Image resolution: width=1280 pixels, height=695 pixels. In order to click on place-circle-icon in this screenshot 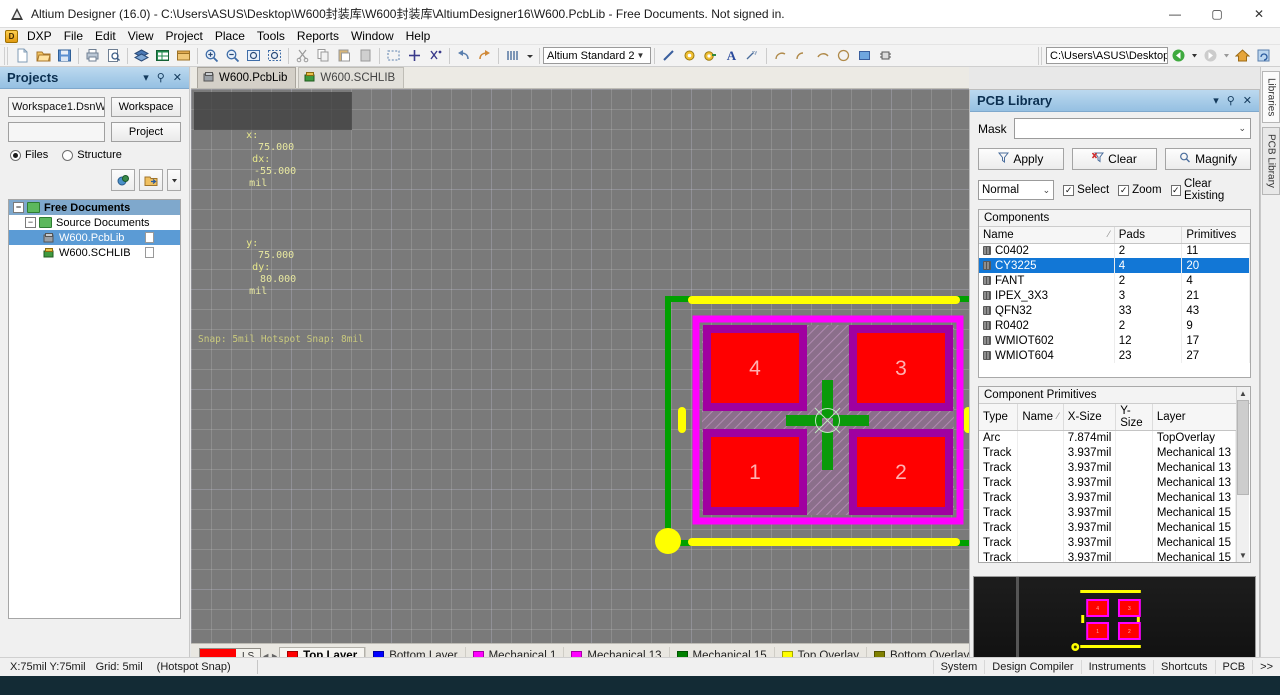, I will do `click(843, 55)`.